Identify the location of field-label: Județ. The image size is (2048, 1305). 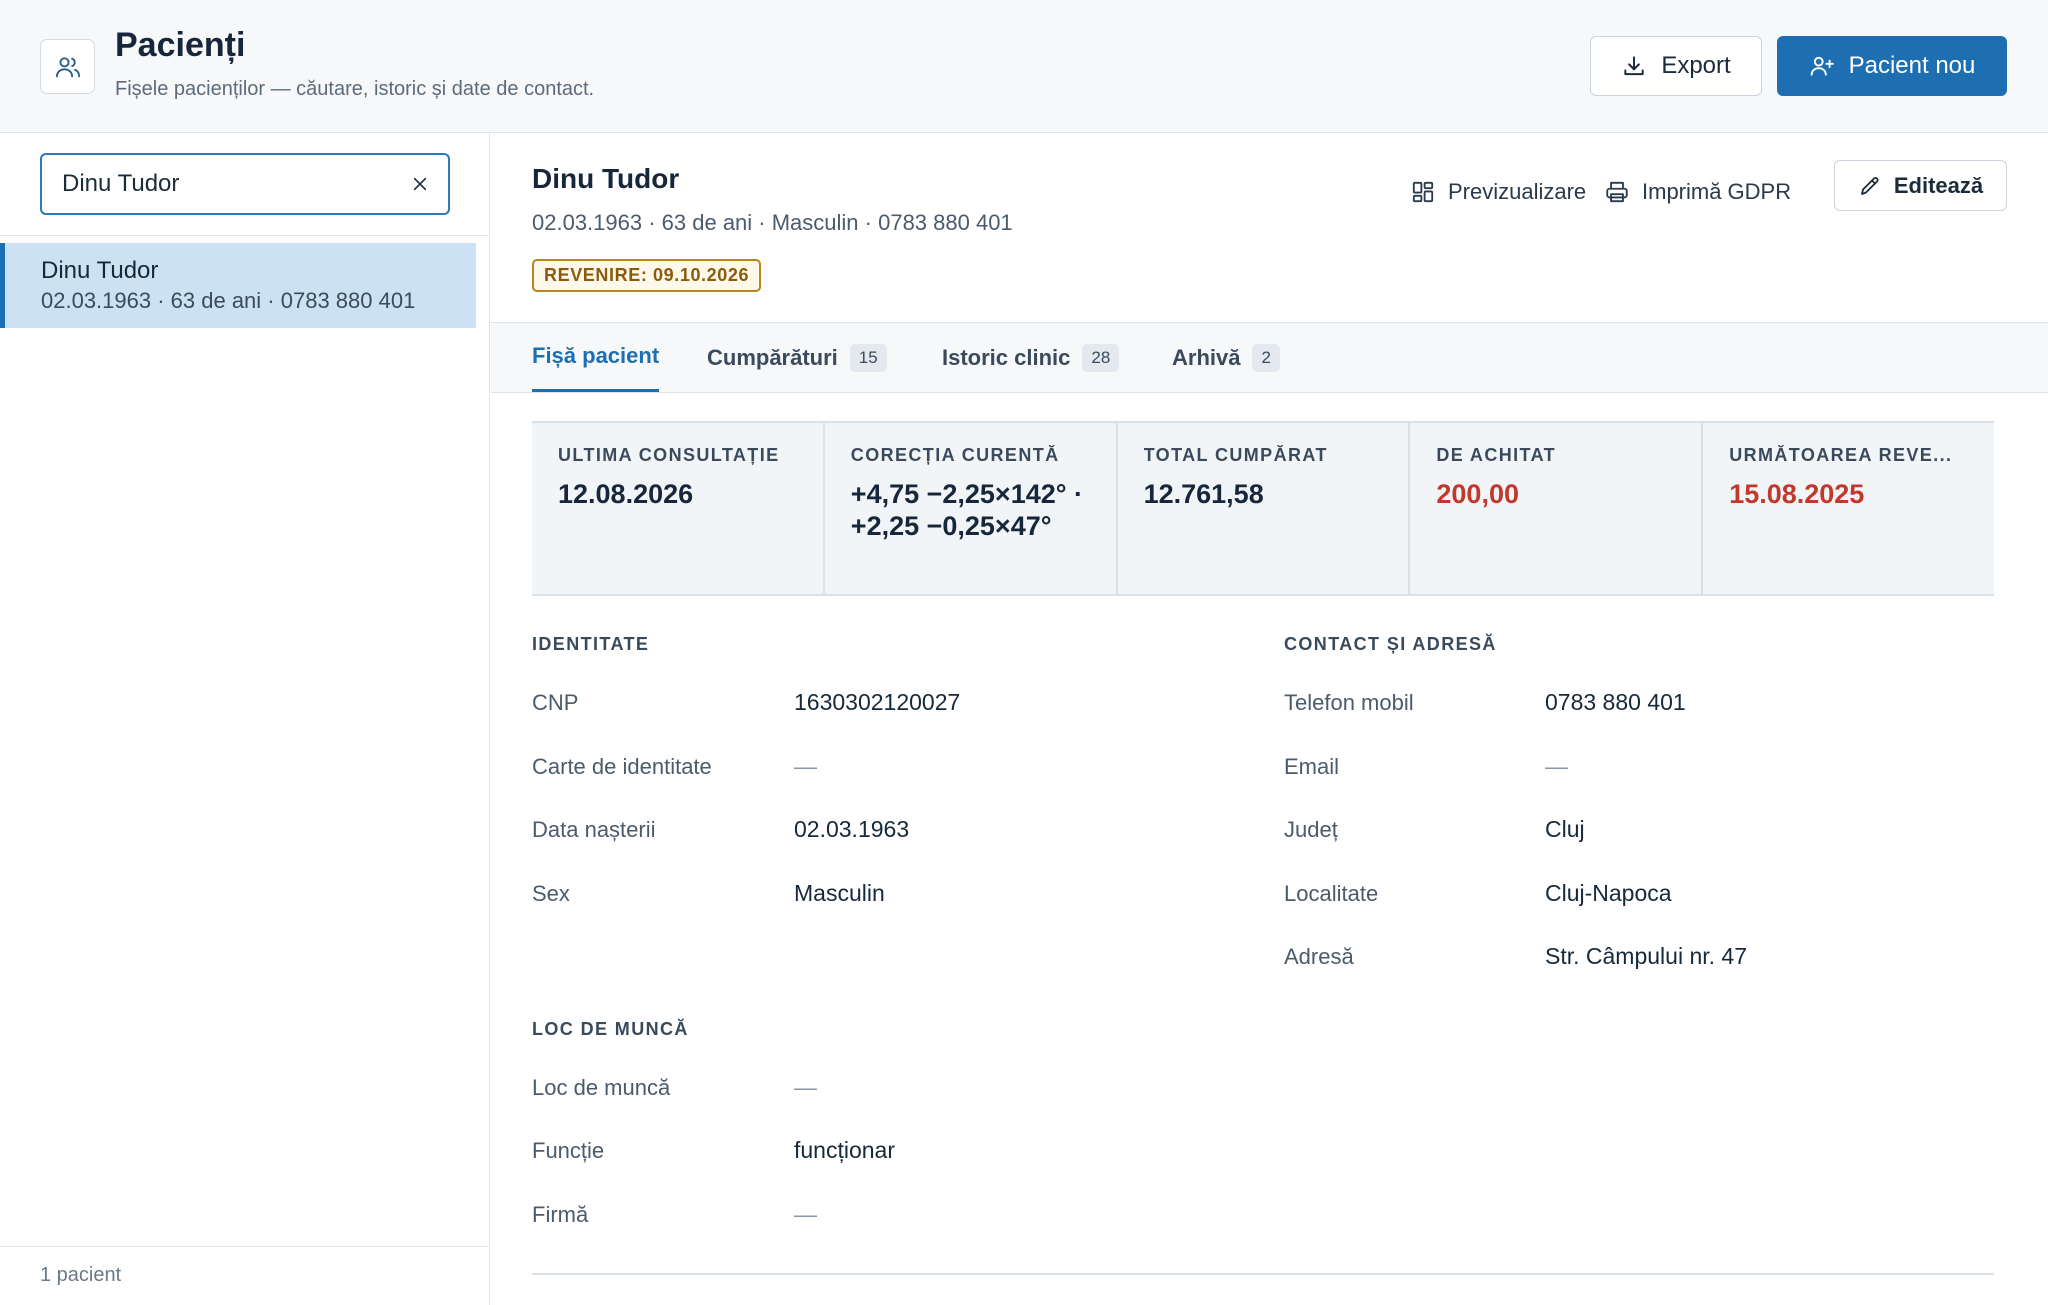
(1311, 829).